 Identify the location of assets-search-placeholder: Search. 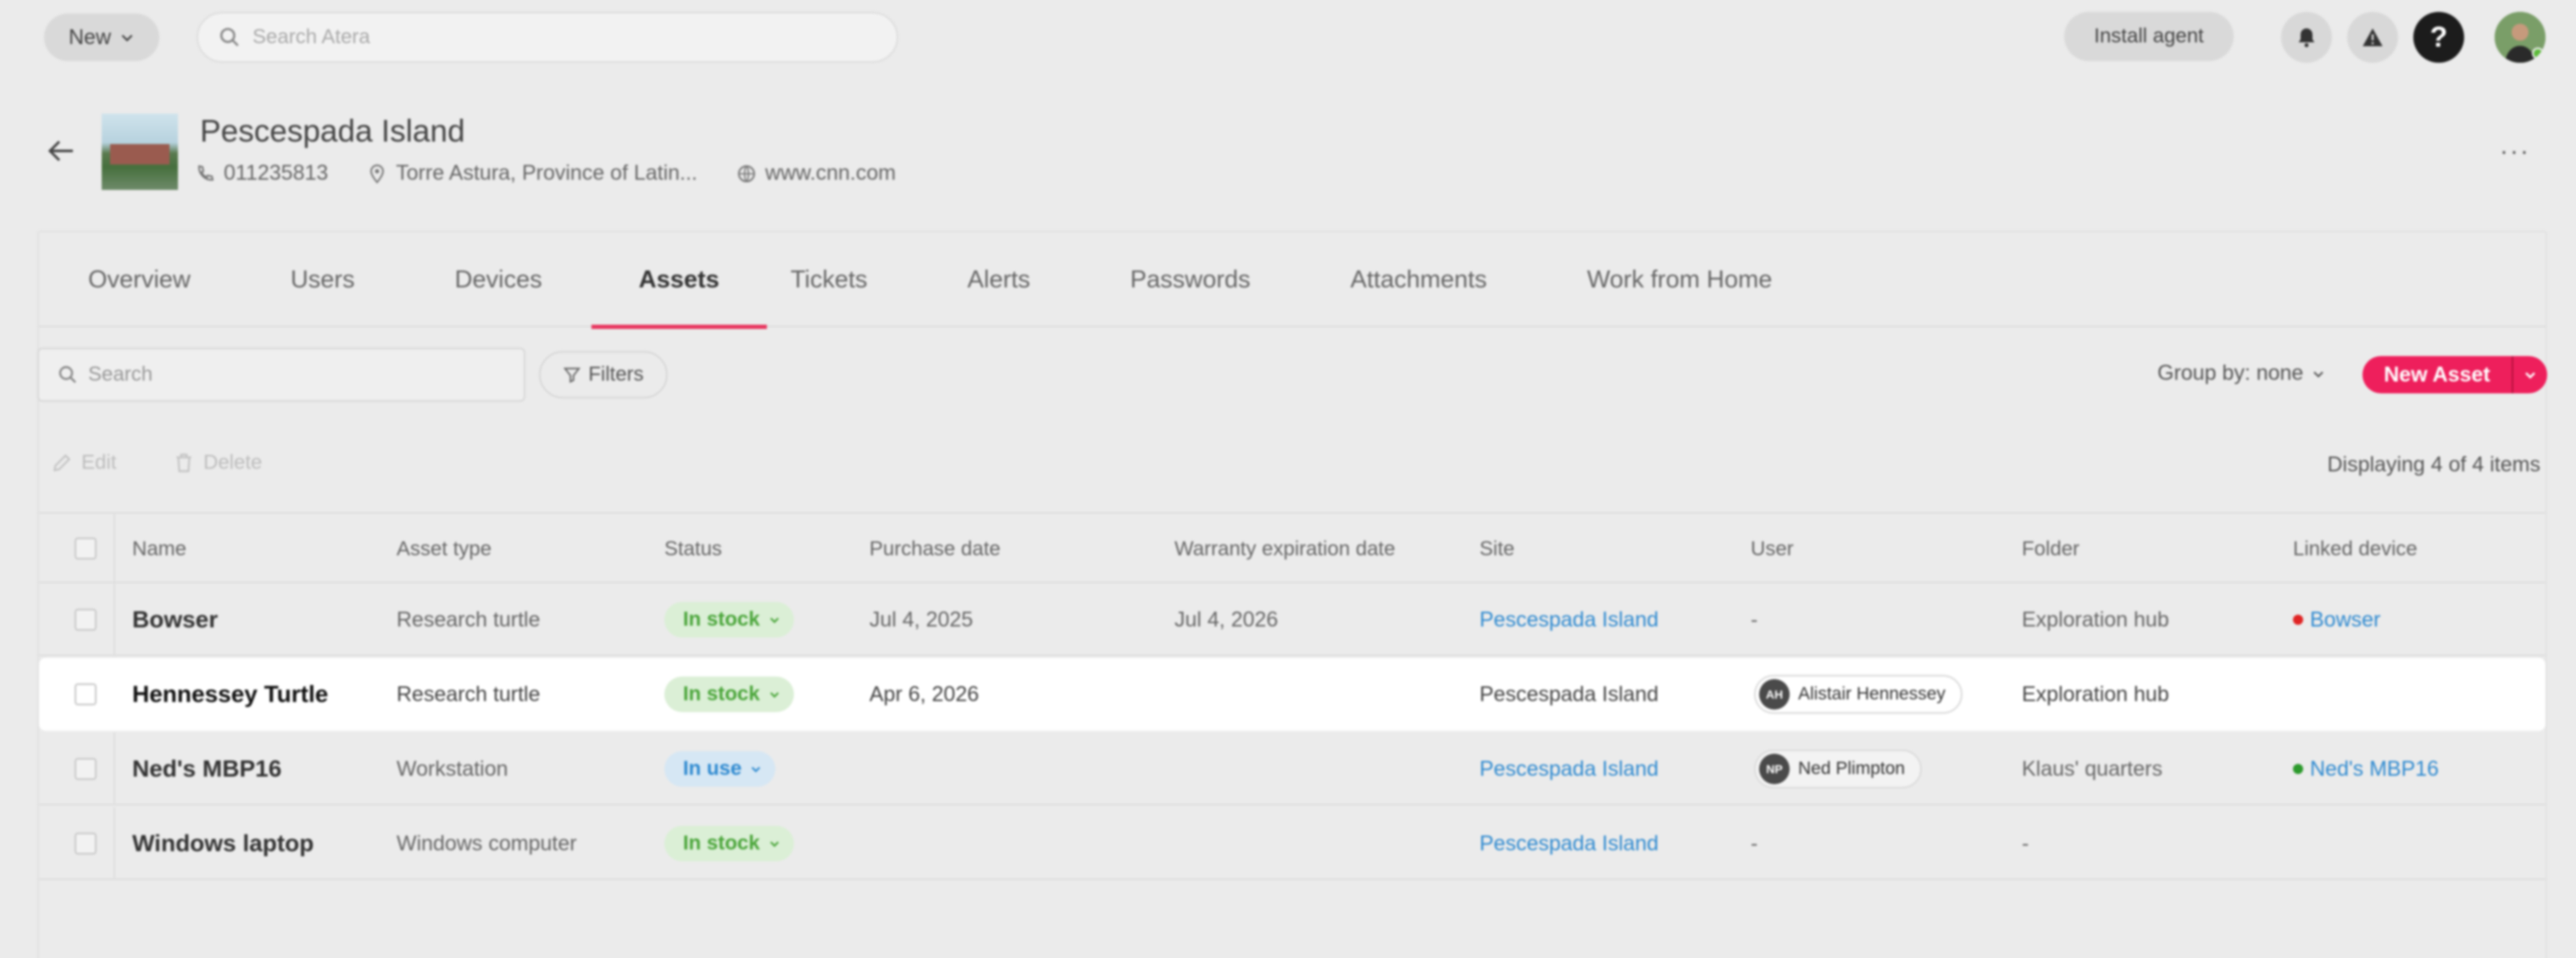
(120, 374).